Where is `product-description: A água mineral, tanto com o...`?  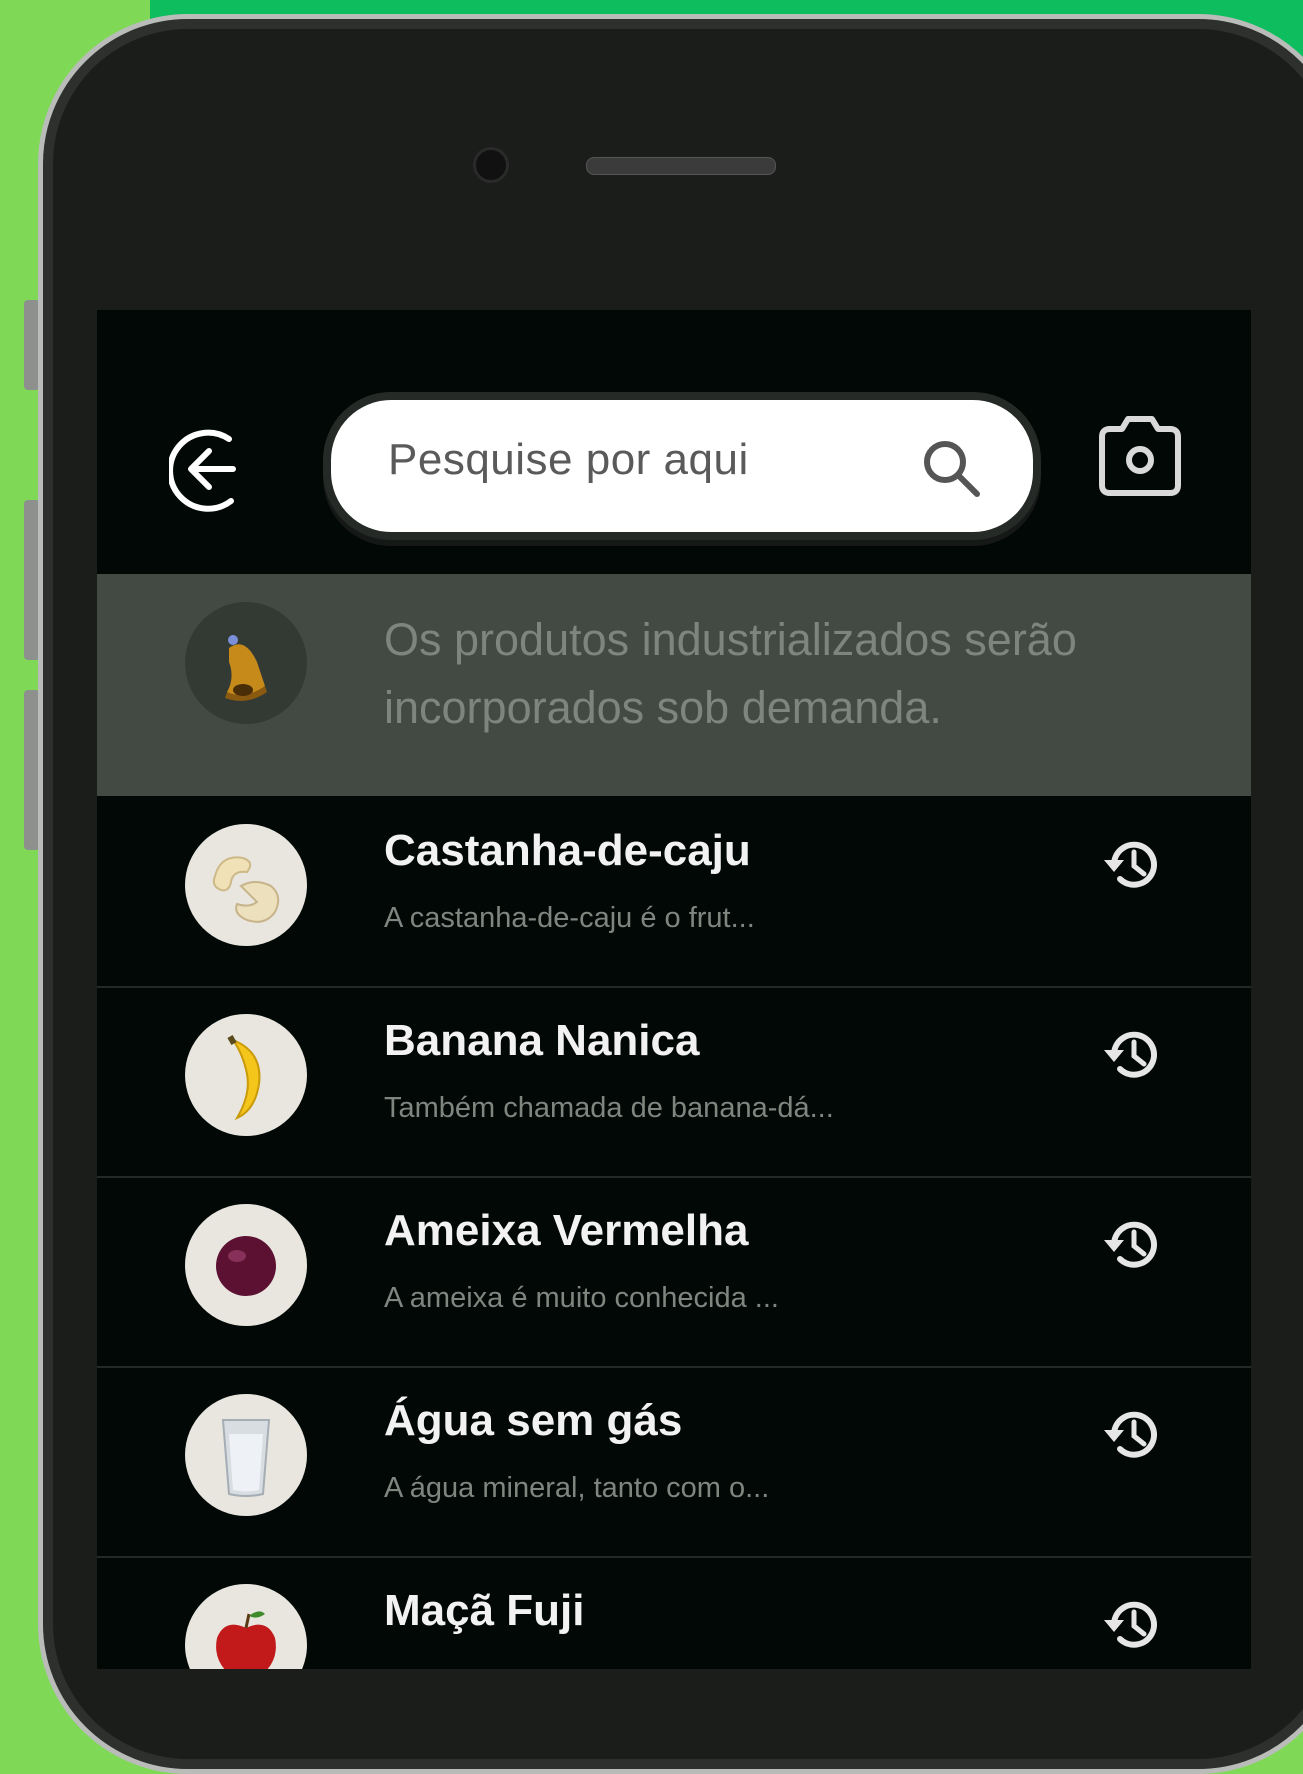
product-description: A água mineral, tanto com o... is located at coordinates (577, 1488).